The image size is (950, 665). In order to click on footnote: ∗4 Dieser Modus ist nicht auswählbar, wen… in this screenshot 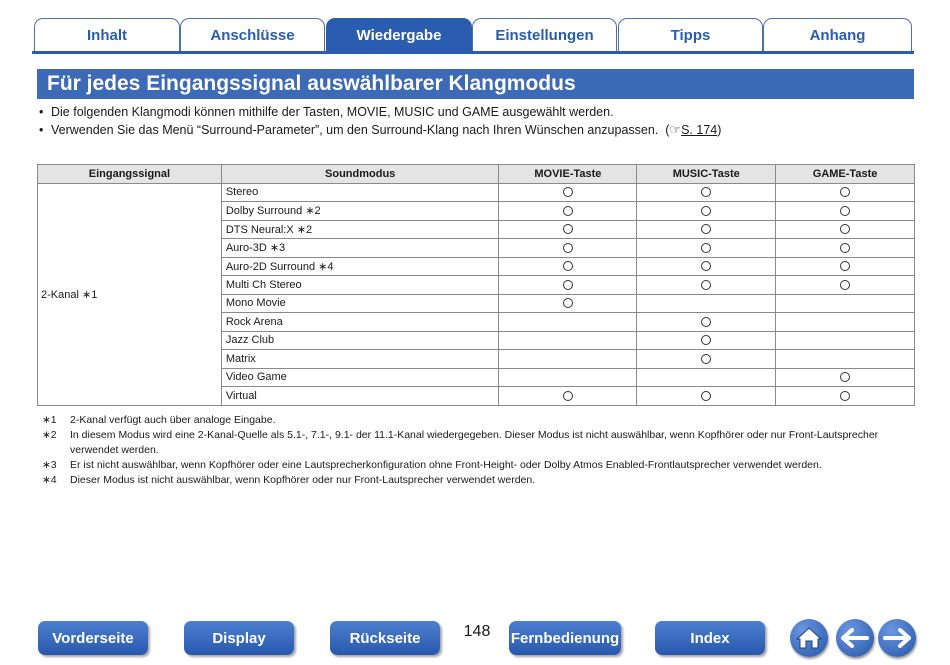, I will do `click(472, 480)`.